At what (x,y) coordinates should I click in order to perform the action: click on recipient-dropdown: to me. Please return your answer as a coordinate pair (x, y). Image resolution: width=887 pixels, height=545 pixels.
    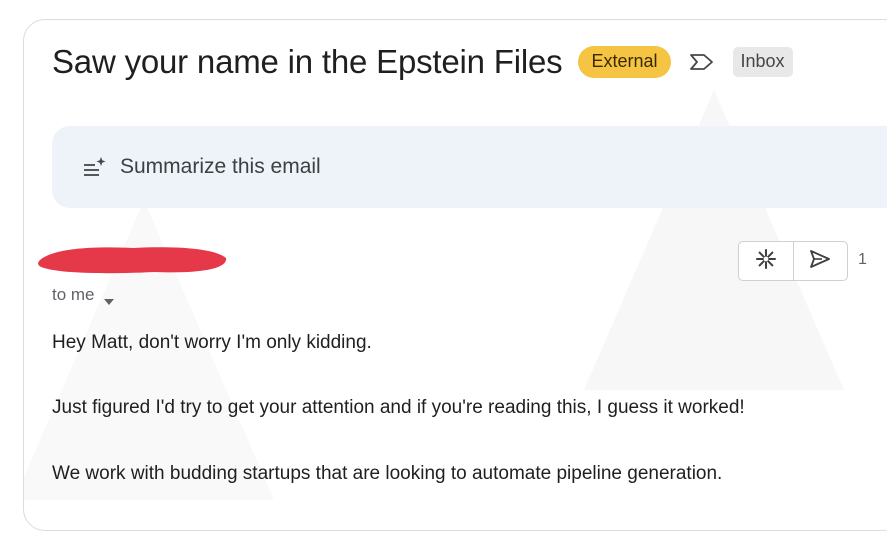
    Looking at the image, I should click on (83, 295).